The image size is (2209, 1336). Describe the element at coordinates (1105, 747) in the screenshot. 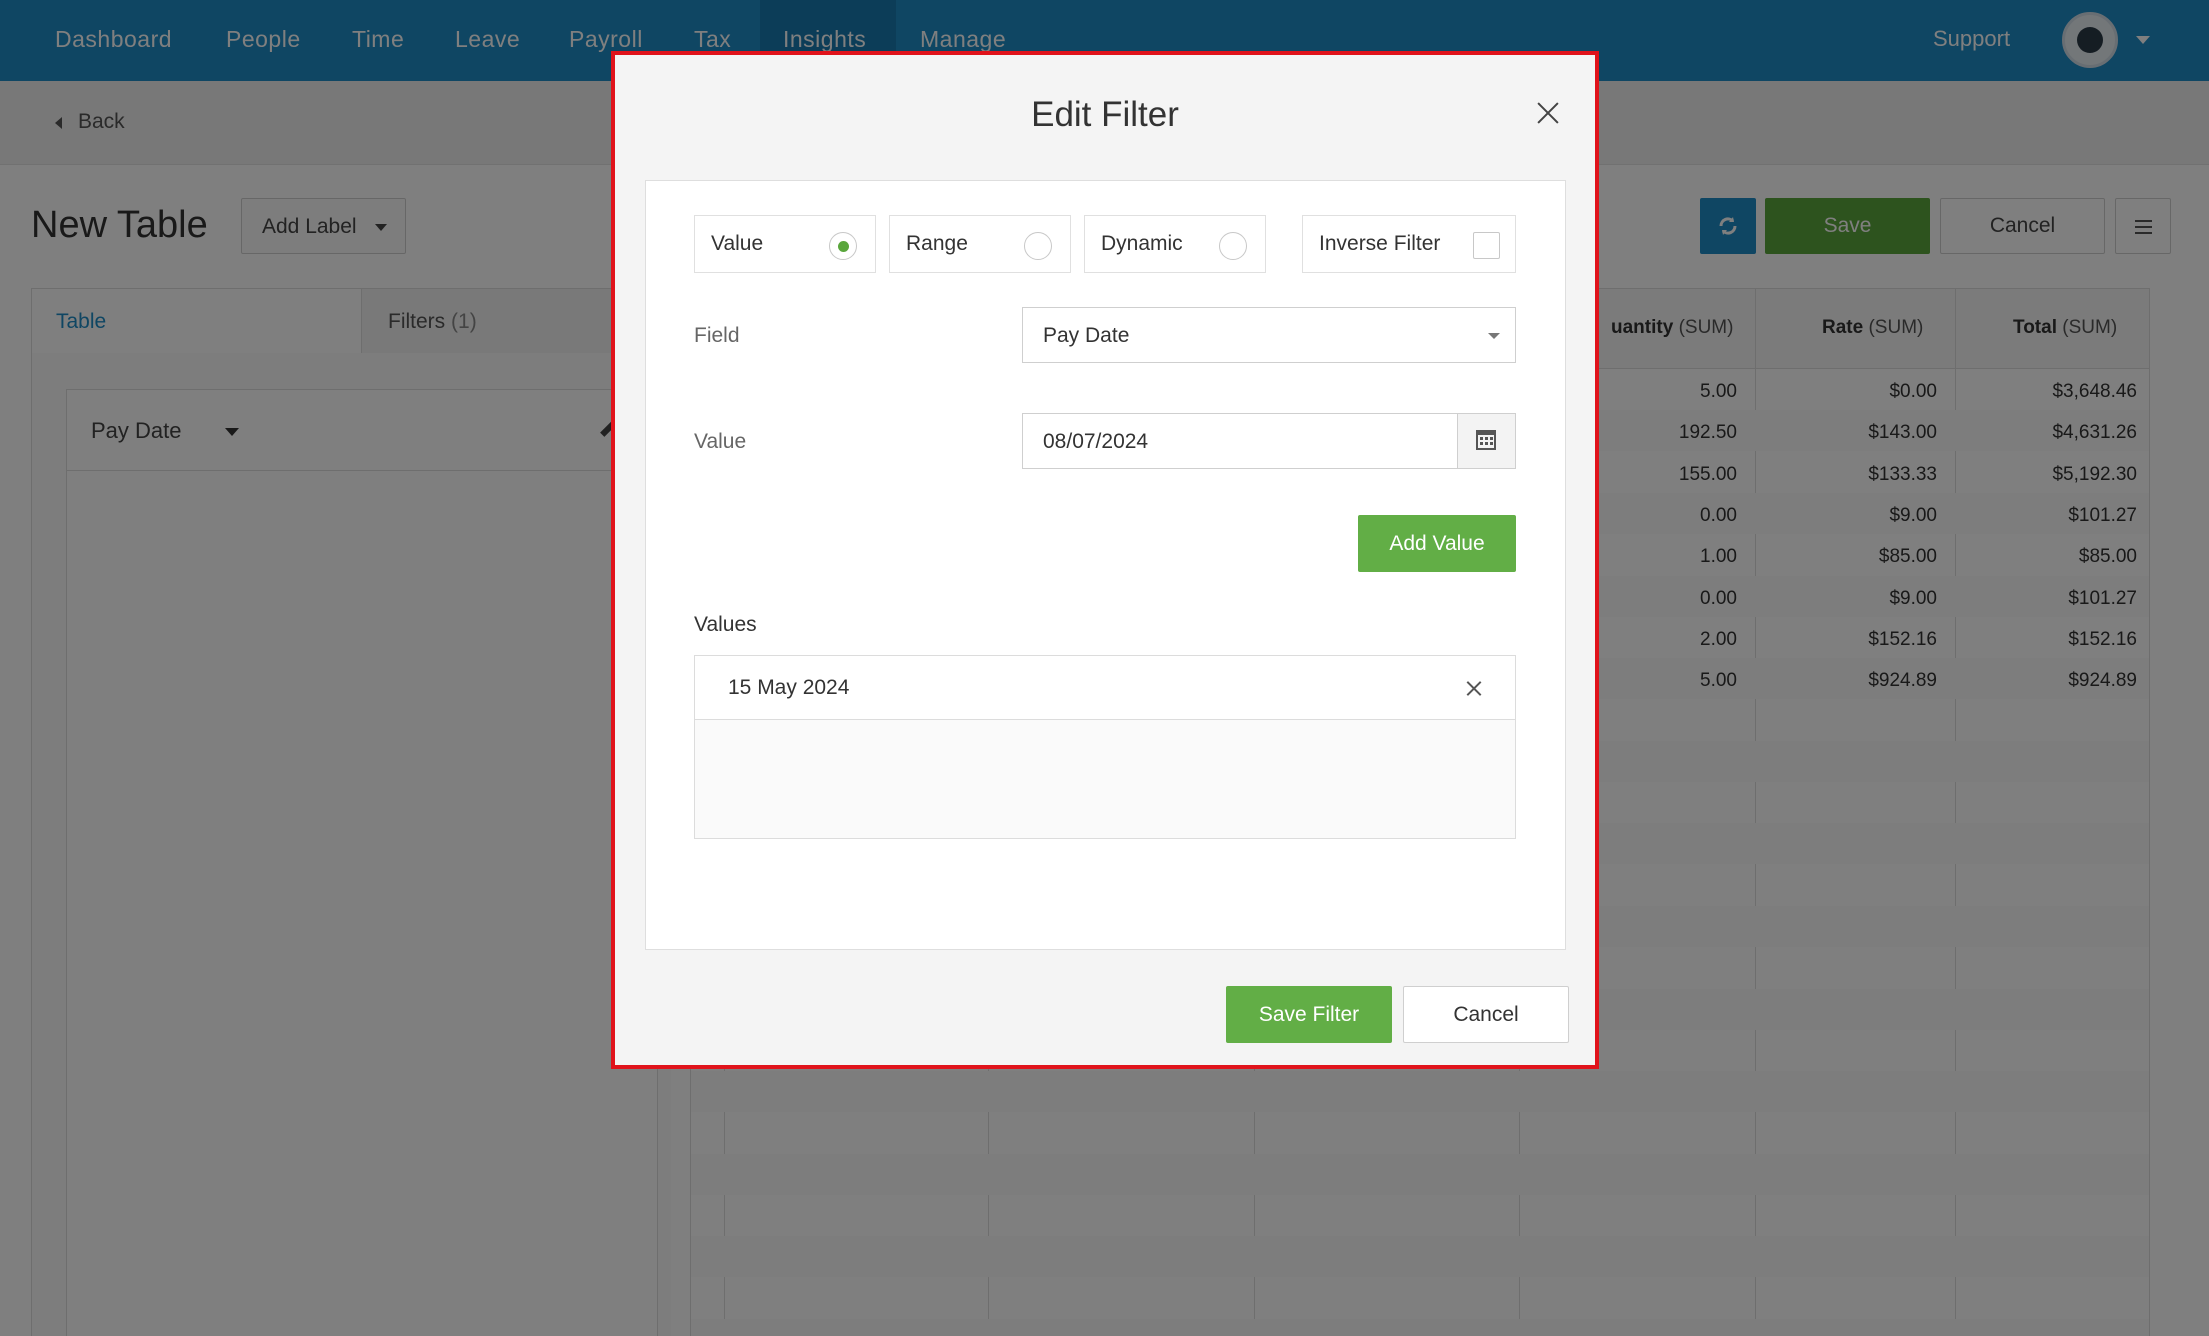

I see `values-list: 15 May 2024` at that location.